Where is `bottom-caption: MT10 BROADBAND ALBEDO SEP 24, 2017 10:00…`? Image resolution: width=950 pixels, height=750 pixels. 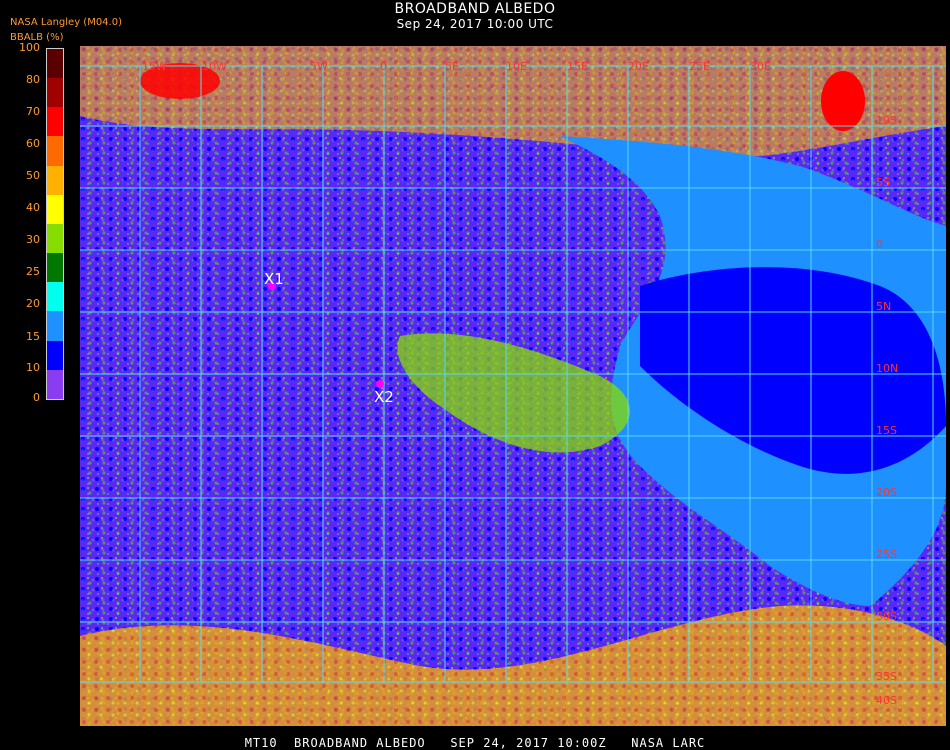 bottom-caption: MT10 BROADBAND ALBEDO SEP 24, 2017 10:00… is located at coordinates (475, 743).